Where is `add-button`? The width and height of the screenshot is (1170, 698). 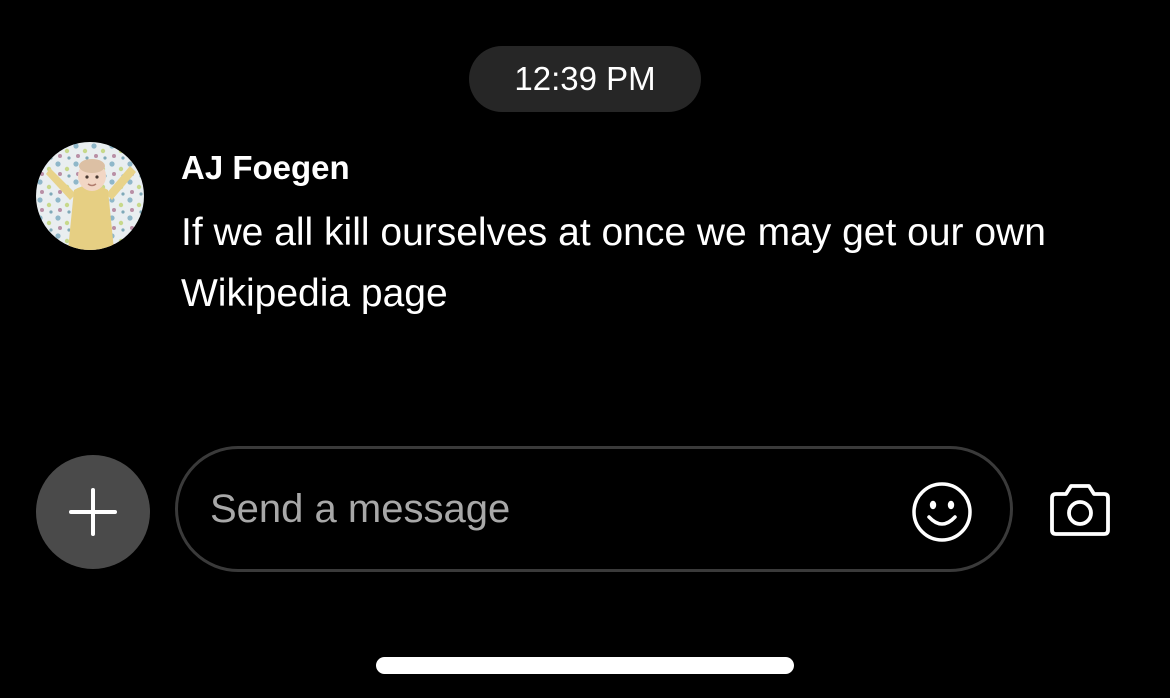 add-button is located at coordinates (93, 512).